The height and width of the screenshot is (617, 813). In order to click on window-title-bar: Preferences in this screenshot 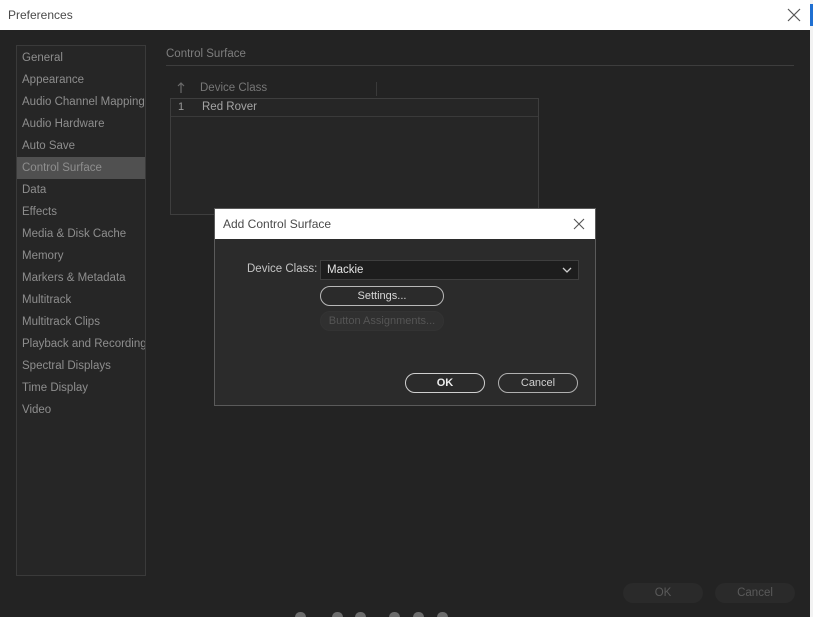, I will do `click(405, 15)`.